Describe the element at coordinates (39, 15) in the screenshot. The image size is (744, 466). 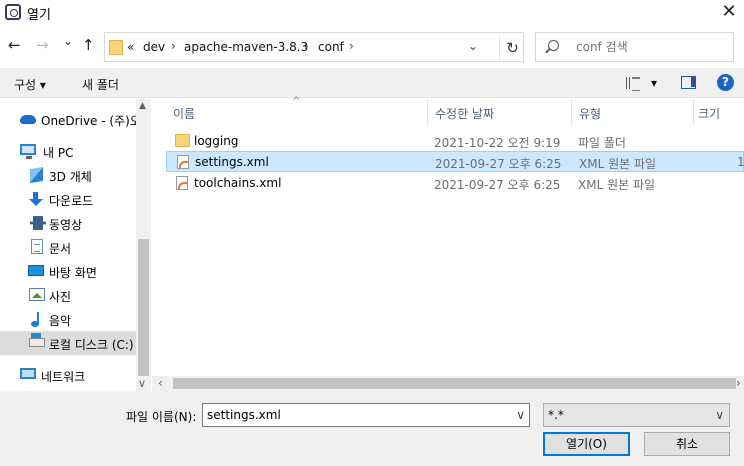
I see `window-title: 열기` at that location.